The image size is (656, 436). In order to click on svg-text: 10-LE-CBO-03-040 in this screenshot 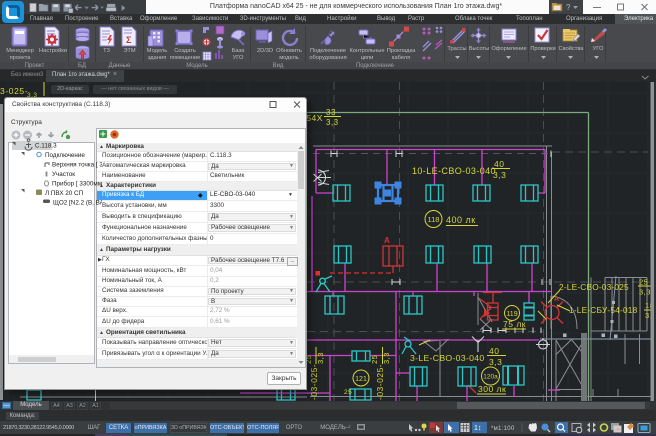, I will do `click(454, 171)`.